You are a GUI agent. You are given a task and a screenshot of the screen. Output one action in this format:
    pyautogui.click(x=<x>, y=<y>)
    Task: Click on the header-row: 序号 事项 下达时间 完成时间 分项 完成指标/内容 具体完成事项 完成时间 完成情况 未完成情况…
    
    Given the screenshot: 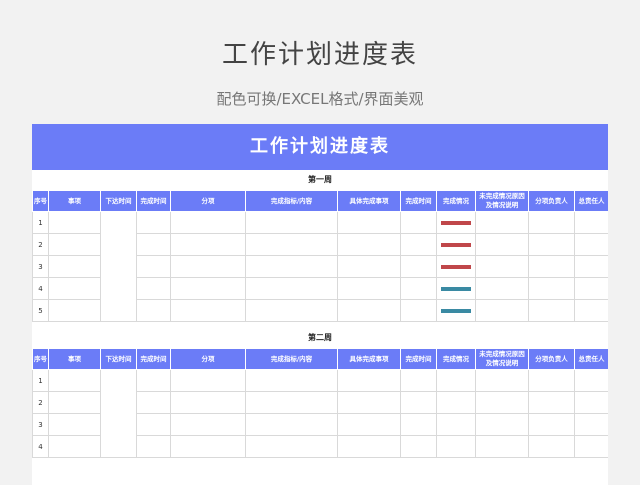 What is the action you would take?
    pyautogui.click(x=320, y=359)
    